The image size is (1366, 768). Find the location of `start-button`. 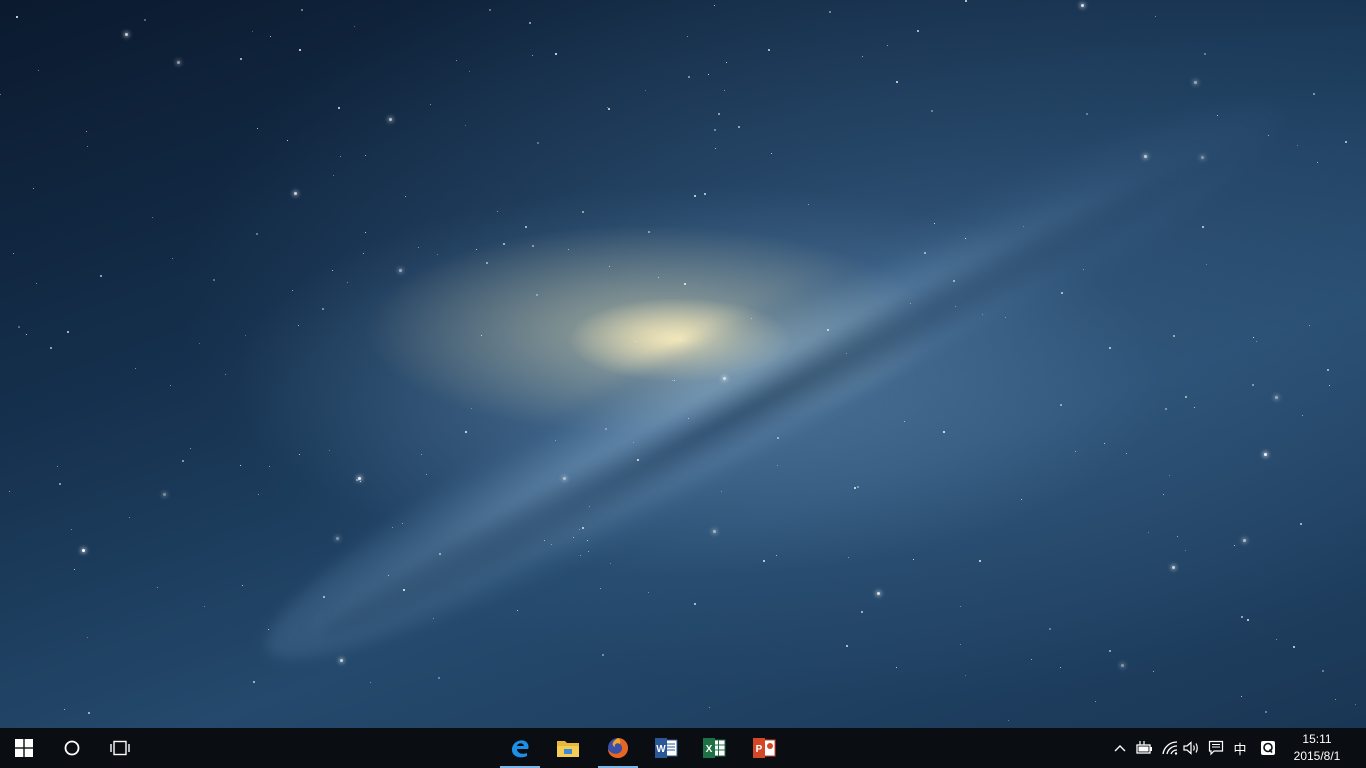

start-button is located at coordinates (24, 748).